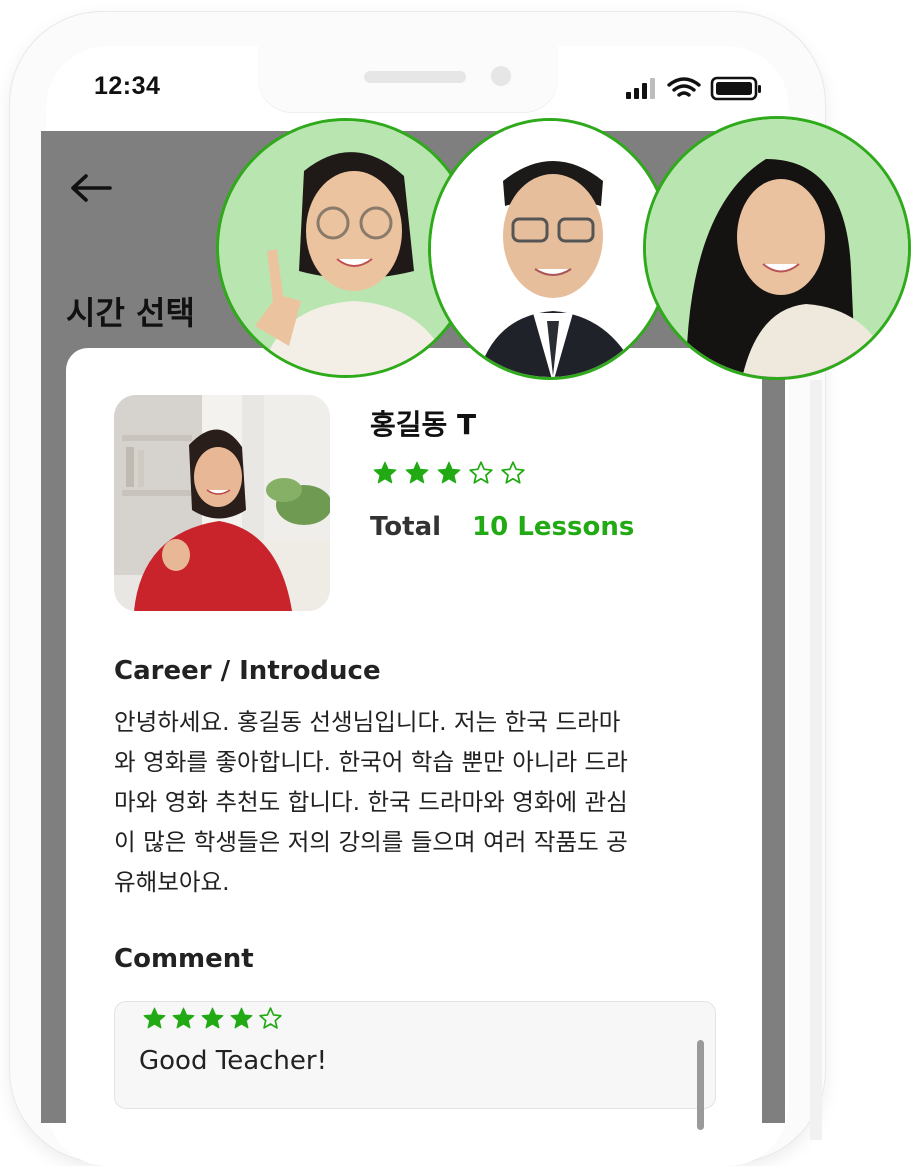 The width and height of the screenshot is (911, 1166). I want to click on front-camera, so click(501, 76).